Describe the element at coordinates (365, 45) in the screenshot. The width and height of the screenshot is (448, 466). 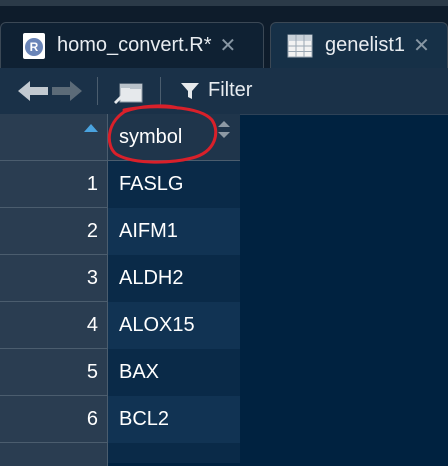
I see `tab-label: genelist1` at that location.